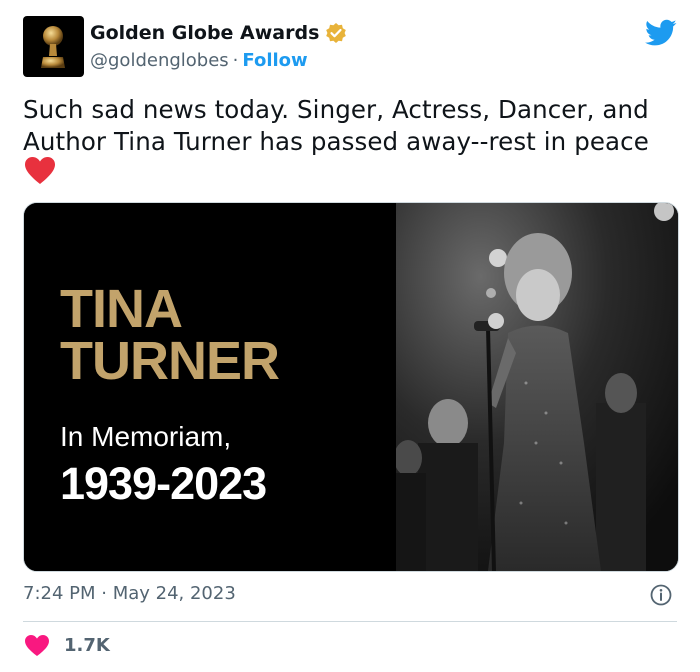 Image resolution: width=700 pixels, height=672 pixels. I want to click on author-name-row: Golden Globe Awards, so click(218, 33).